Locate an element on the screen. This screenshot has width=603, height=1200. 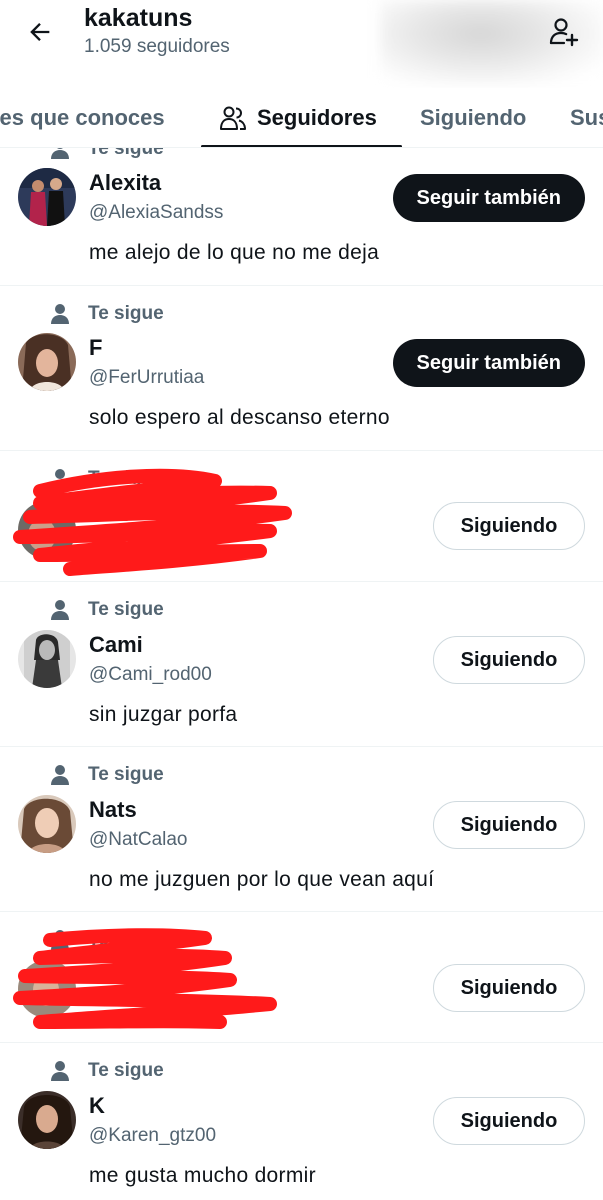
tab-followers-you-know: res que conoces is located at coordinates (82, 117).